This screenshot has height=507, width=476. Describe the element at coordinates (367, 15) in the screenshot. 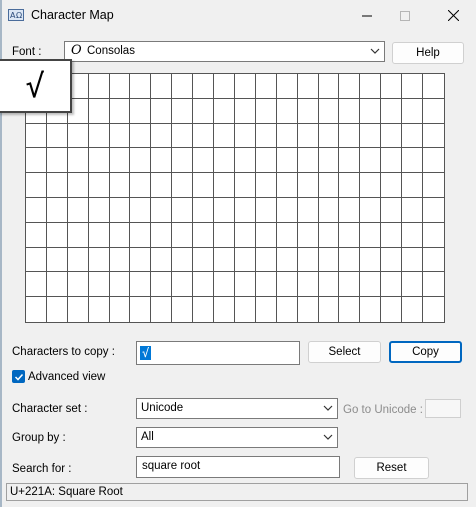

I see `minimize-button` at that location.